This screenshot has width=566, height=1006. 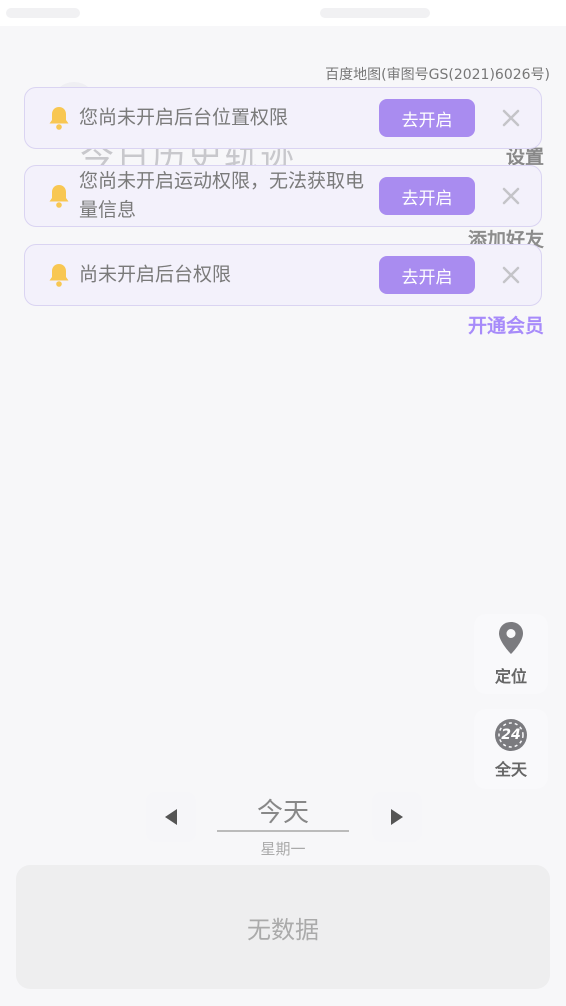 I want to click on prev-day-button, so click(x=171, y=817).